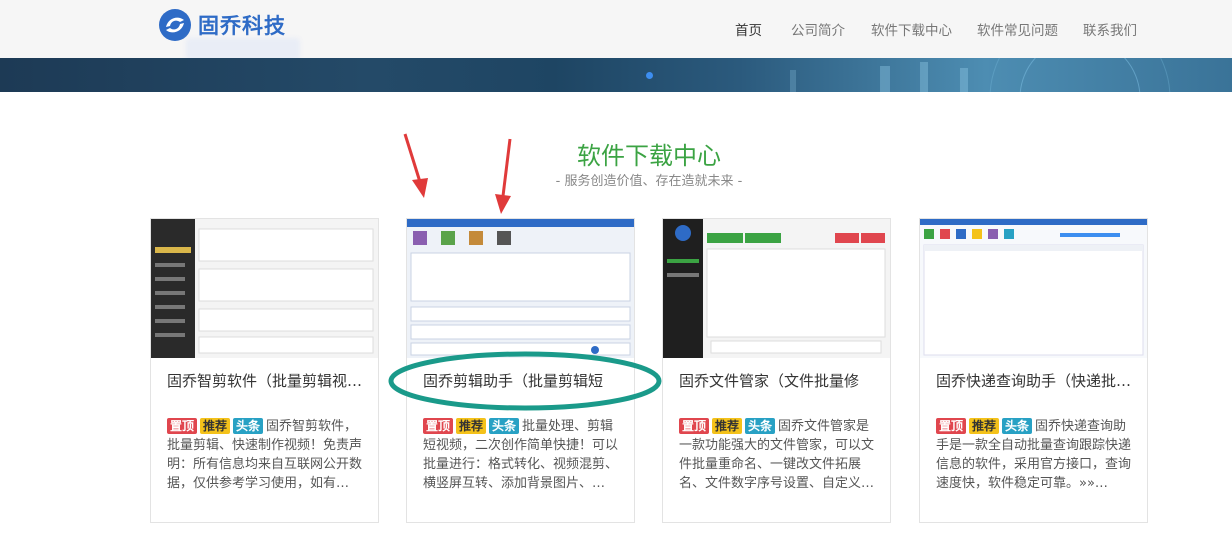  Describe the element at coordinates (243, 49) in the screenshot. I see `brand-tagline-blurred` at that location.